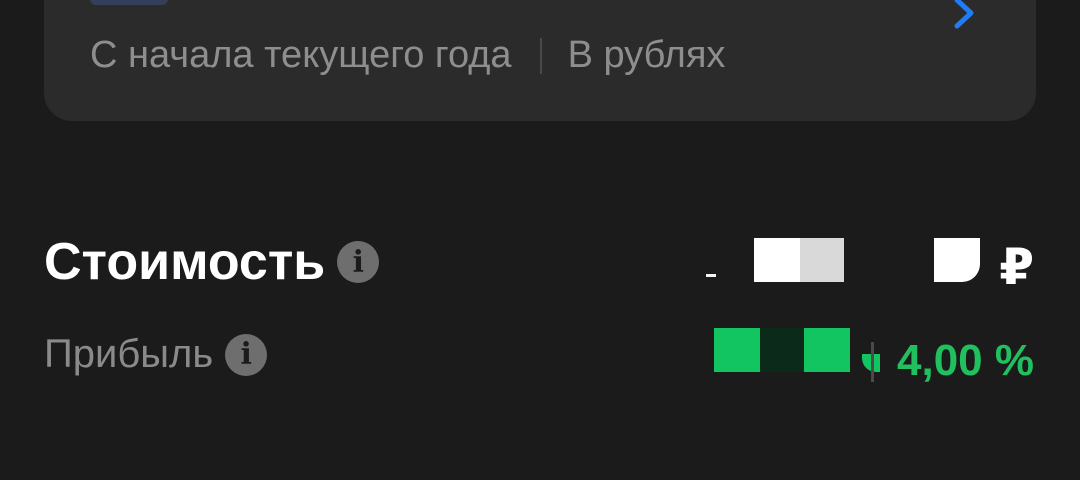  What do you see at coordinates (965, 360) in the screenshot?
I see `profit-percent: 4,00 %` at bounding box center [965, 360].